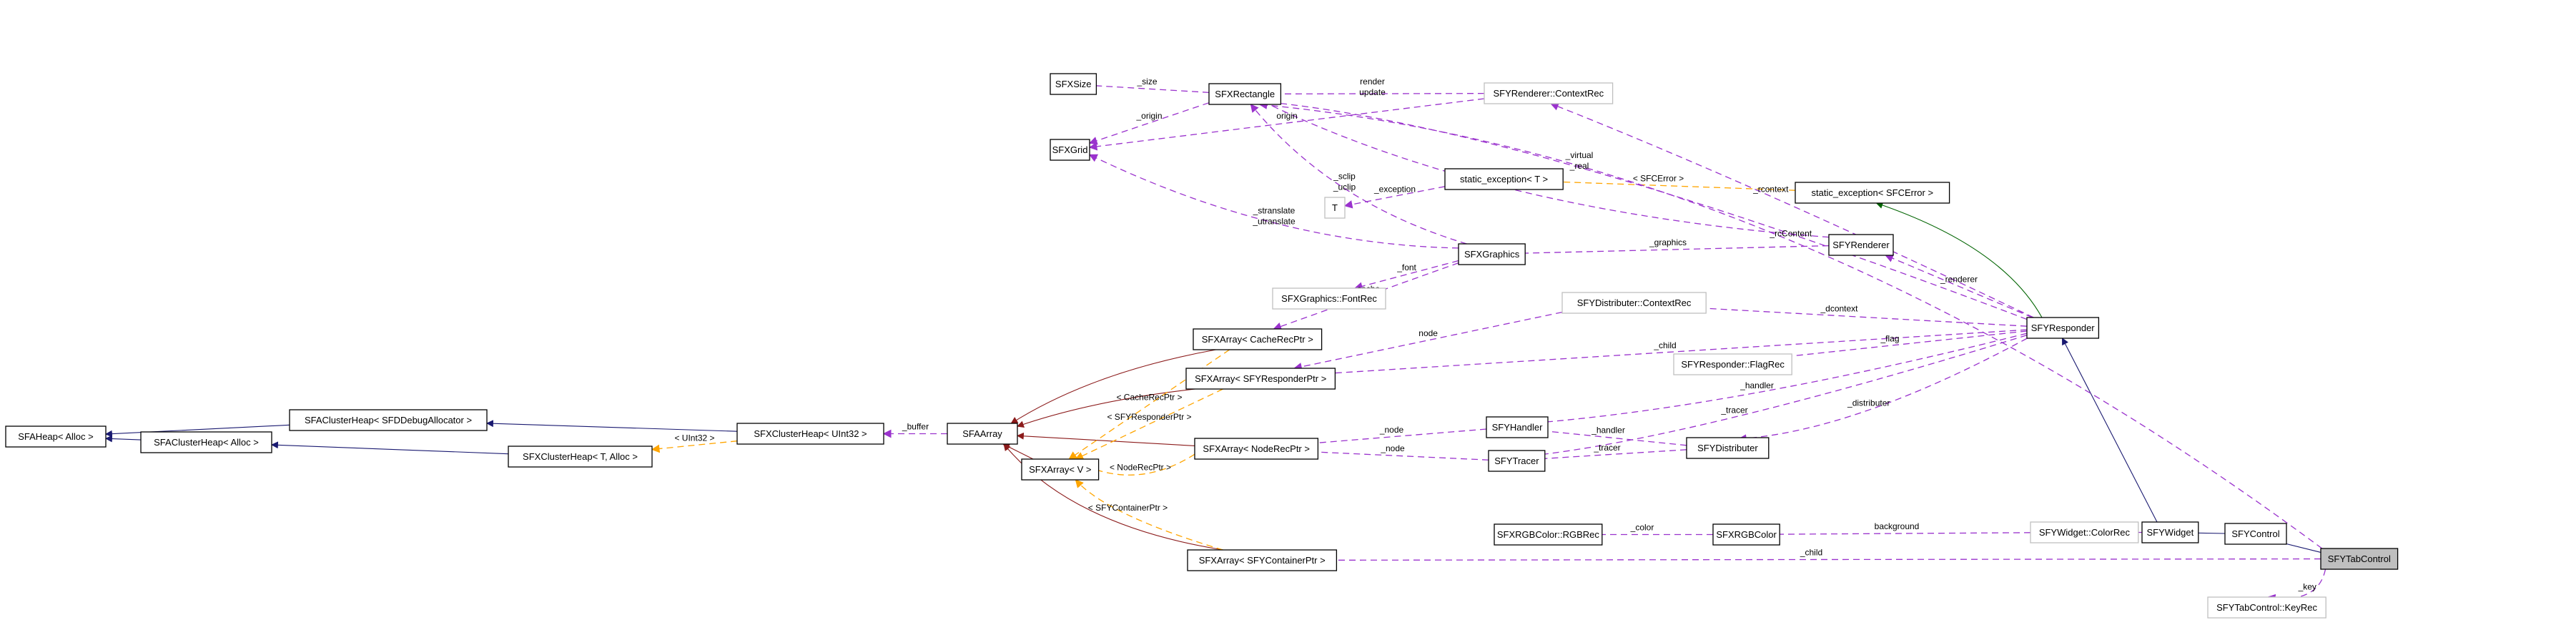 This screenshot has width=2576, height=620. Describe the element at coordinates (388, 420) in the screenshot. I see `class-node-sfaclusterheapdbg: SFAClusterHeap< SFDDebugAllocator >` at that location.